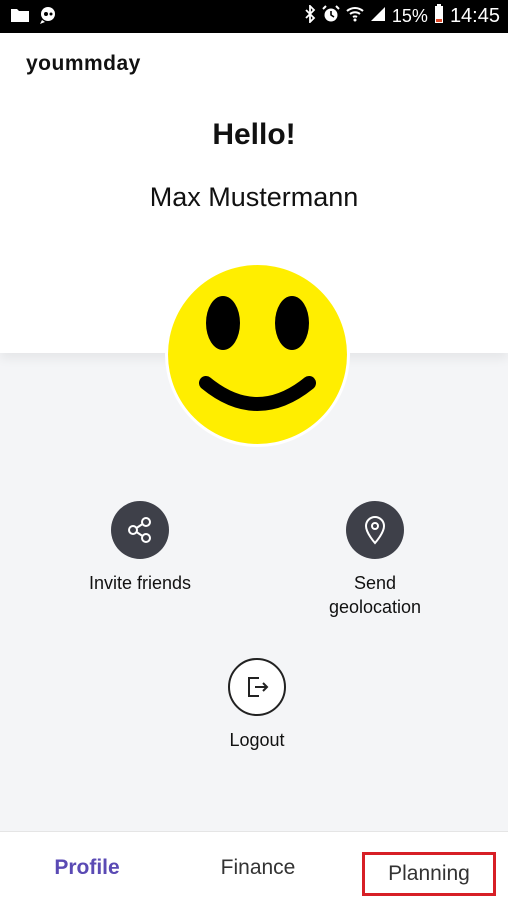 The height and width of the screenshot is (903, 508). I want to click on invite-friends-button: Invite friends, so click(140, 548).